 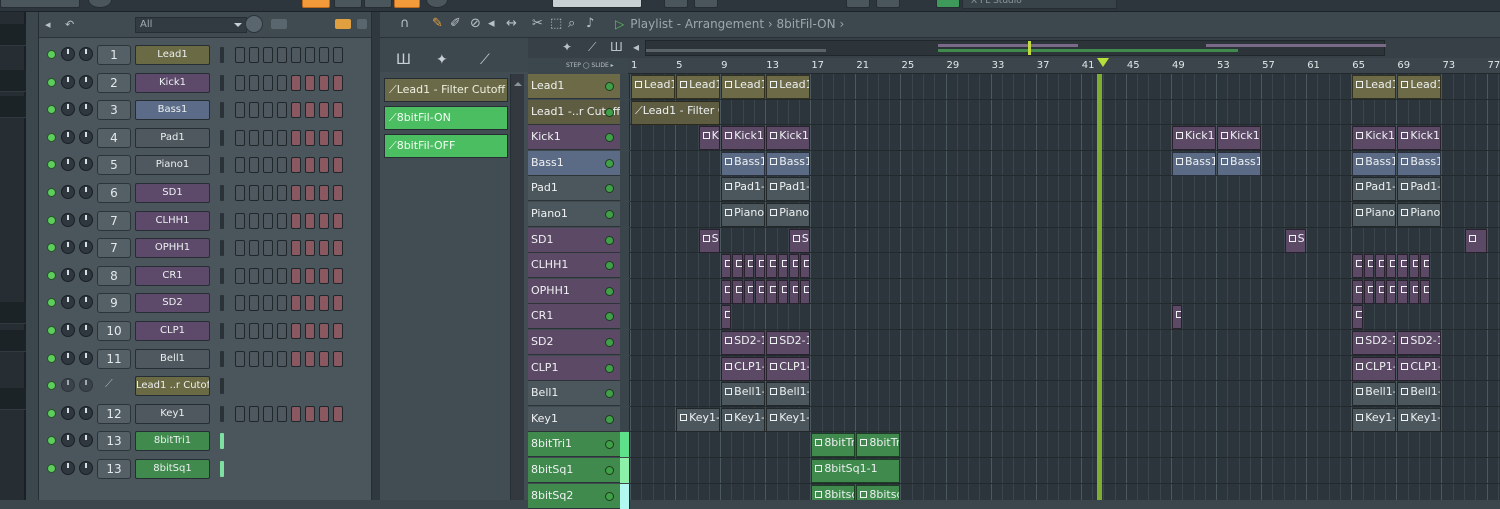 I want to click on channel-name-button: Lead1, so click(x=172, y=55).